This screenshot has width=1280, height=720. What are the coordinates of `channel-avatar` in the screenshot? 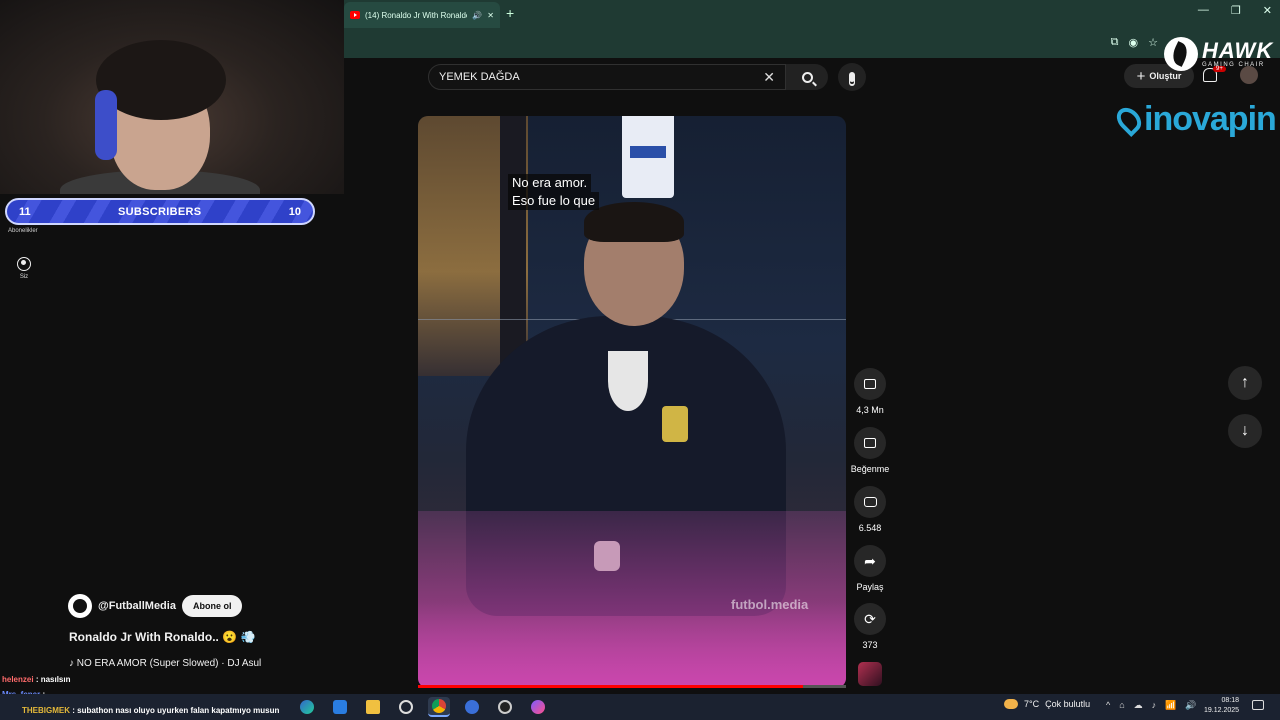 It's located at (80, 606).